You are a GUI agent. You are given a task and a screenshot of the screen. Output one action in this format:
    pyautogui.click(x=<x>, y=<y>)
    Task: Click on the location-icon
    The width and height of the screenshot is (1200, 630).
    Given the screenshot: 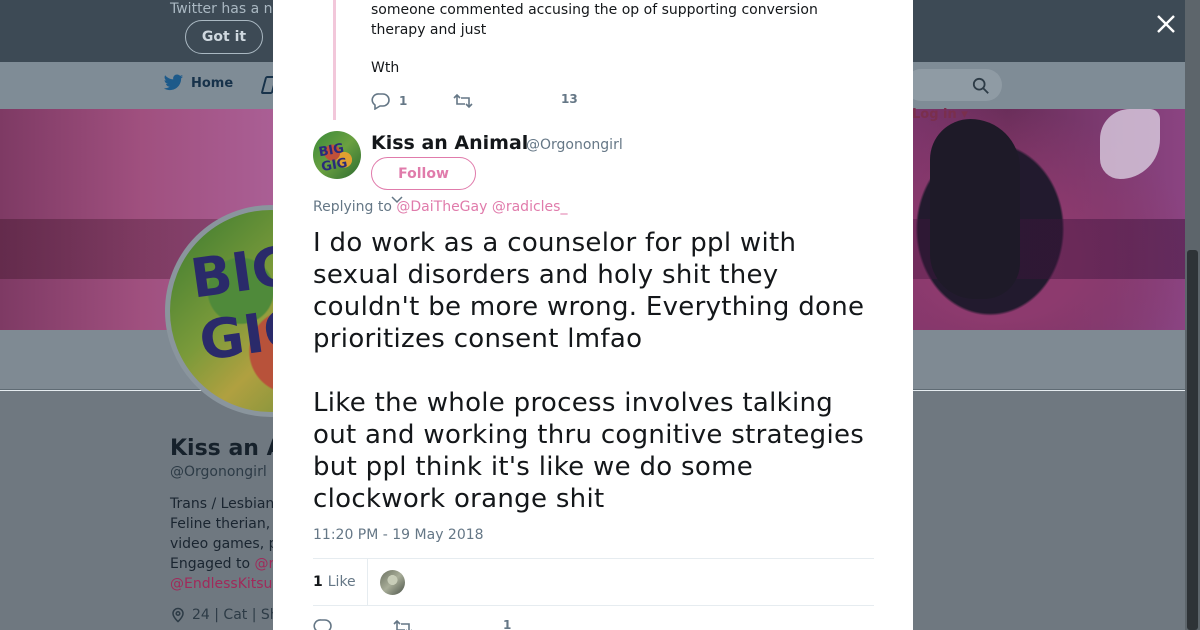 What is the action you would take?
    pyautogui.click(x=178, y=615)
    